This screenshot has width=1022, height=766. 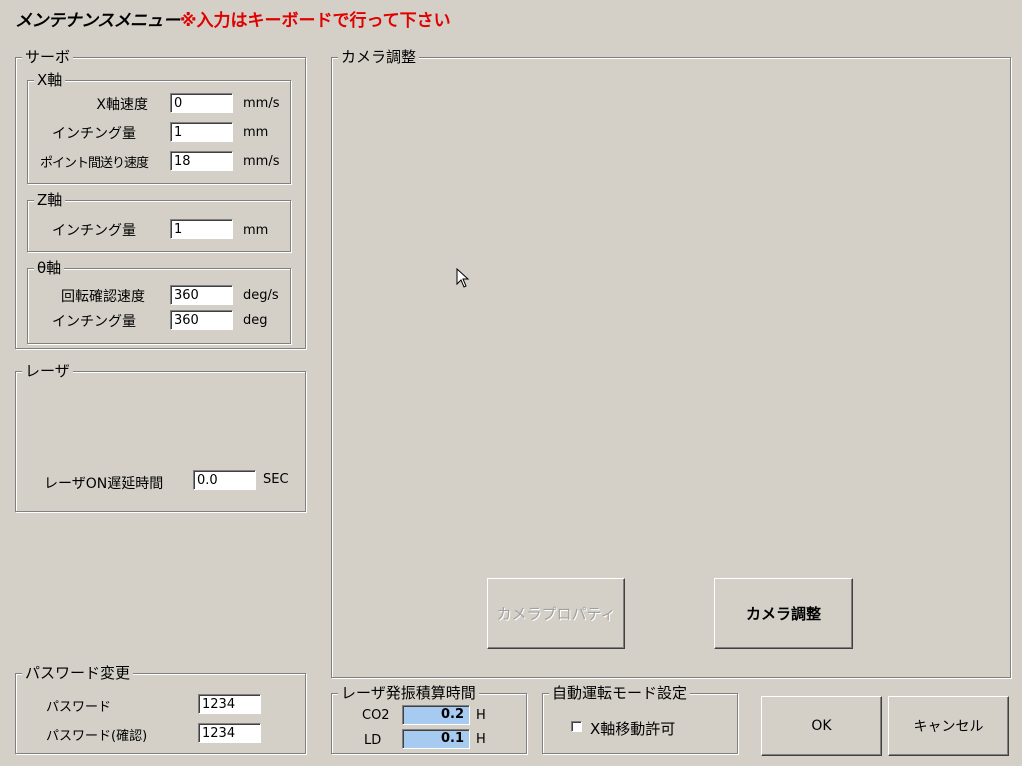 I want to click on ld-label: LD, so click(x=373, y=740).